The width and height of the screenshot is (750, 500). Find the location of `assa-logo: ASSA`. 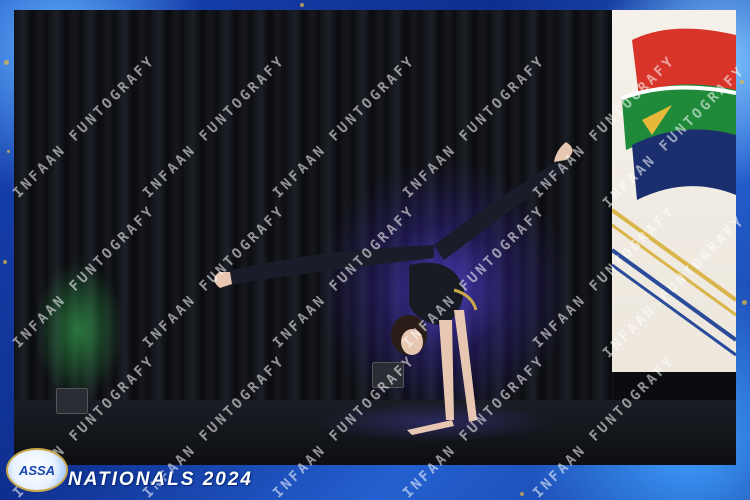

assa-logo: ASSA is located at coordinates (37, 470).